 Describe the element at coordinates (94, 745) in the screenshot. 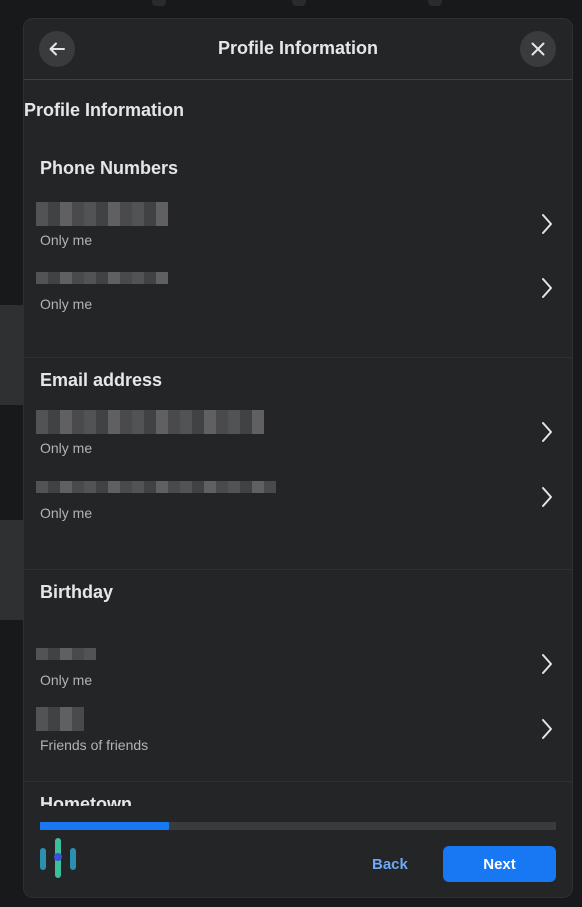

I see `privacy-label: Friends of friends` at that location.